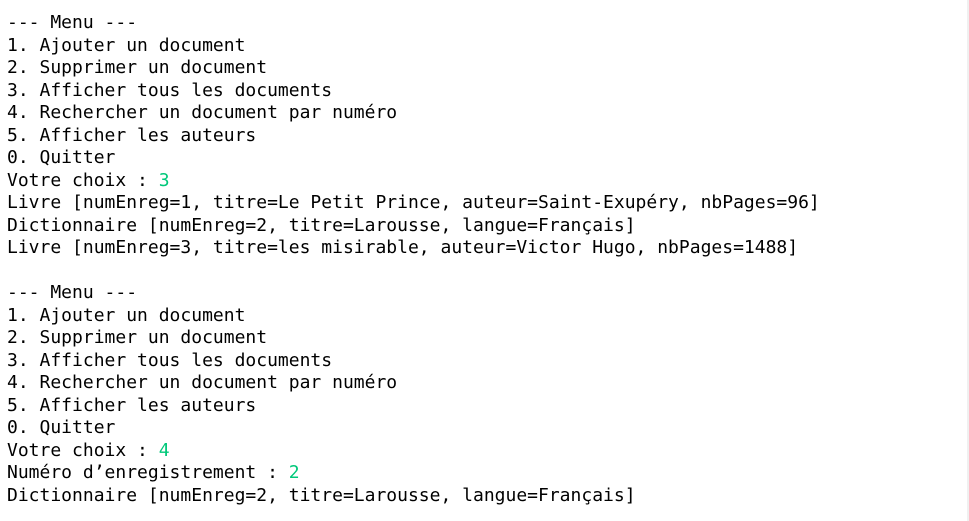 The height and width of the screenshot is (521, 969). Describe the element at coordinates (488, 181) in the screenshot. I see `choice-prompt-line: Votre choix : 3` at that location.